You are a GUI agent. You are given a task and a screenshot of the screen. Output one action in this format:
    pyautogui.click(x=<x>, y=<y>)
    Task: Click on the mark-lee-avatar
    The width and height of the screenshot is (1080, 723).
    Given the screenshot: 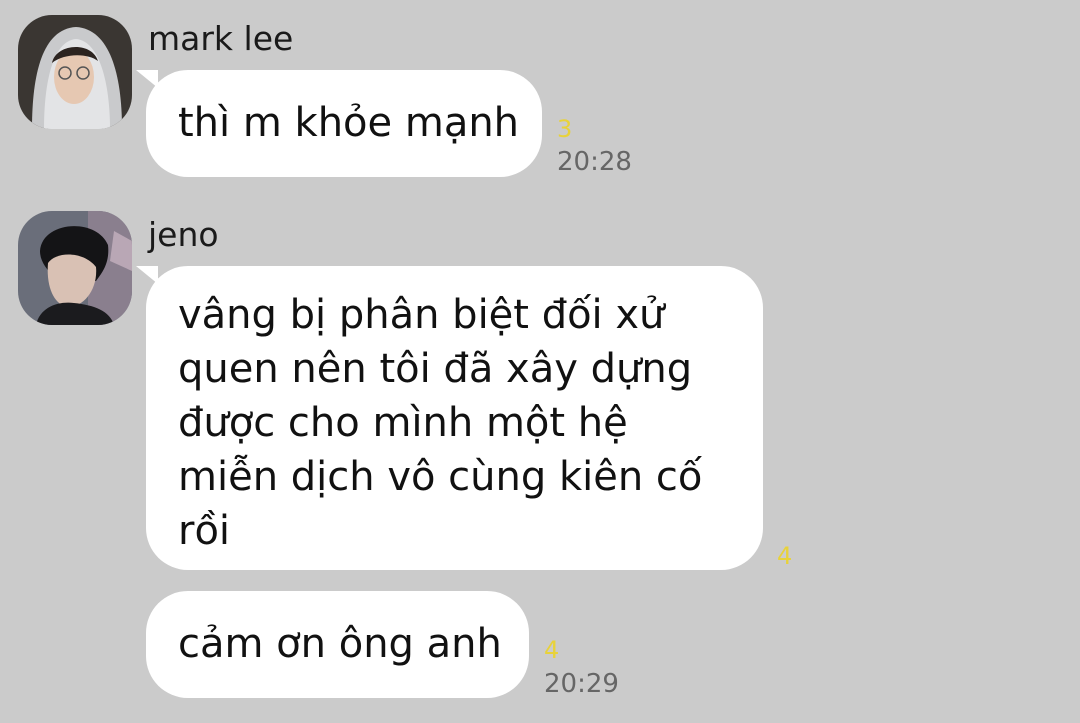 What is the action you would take?
    pyautogui.click(x=75, y=72)
    